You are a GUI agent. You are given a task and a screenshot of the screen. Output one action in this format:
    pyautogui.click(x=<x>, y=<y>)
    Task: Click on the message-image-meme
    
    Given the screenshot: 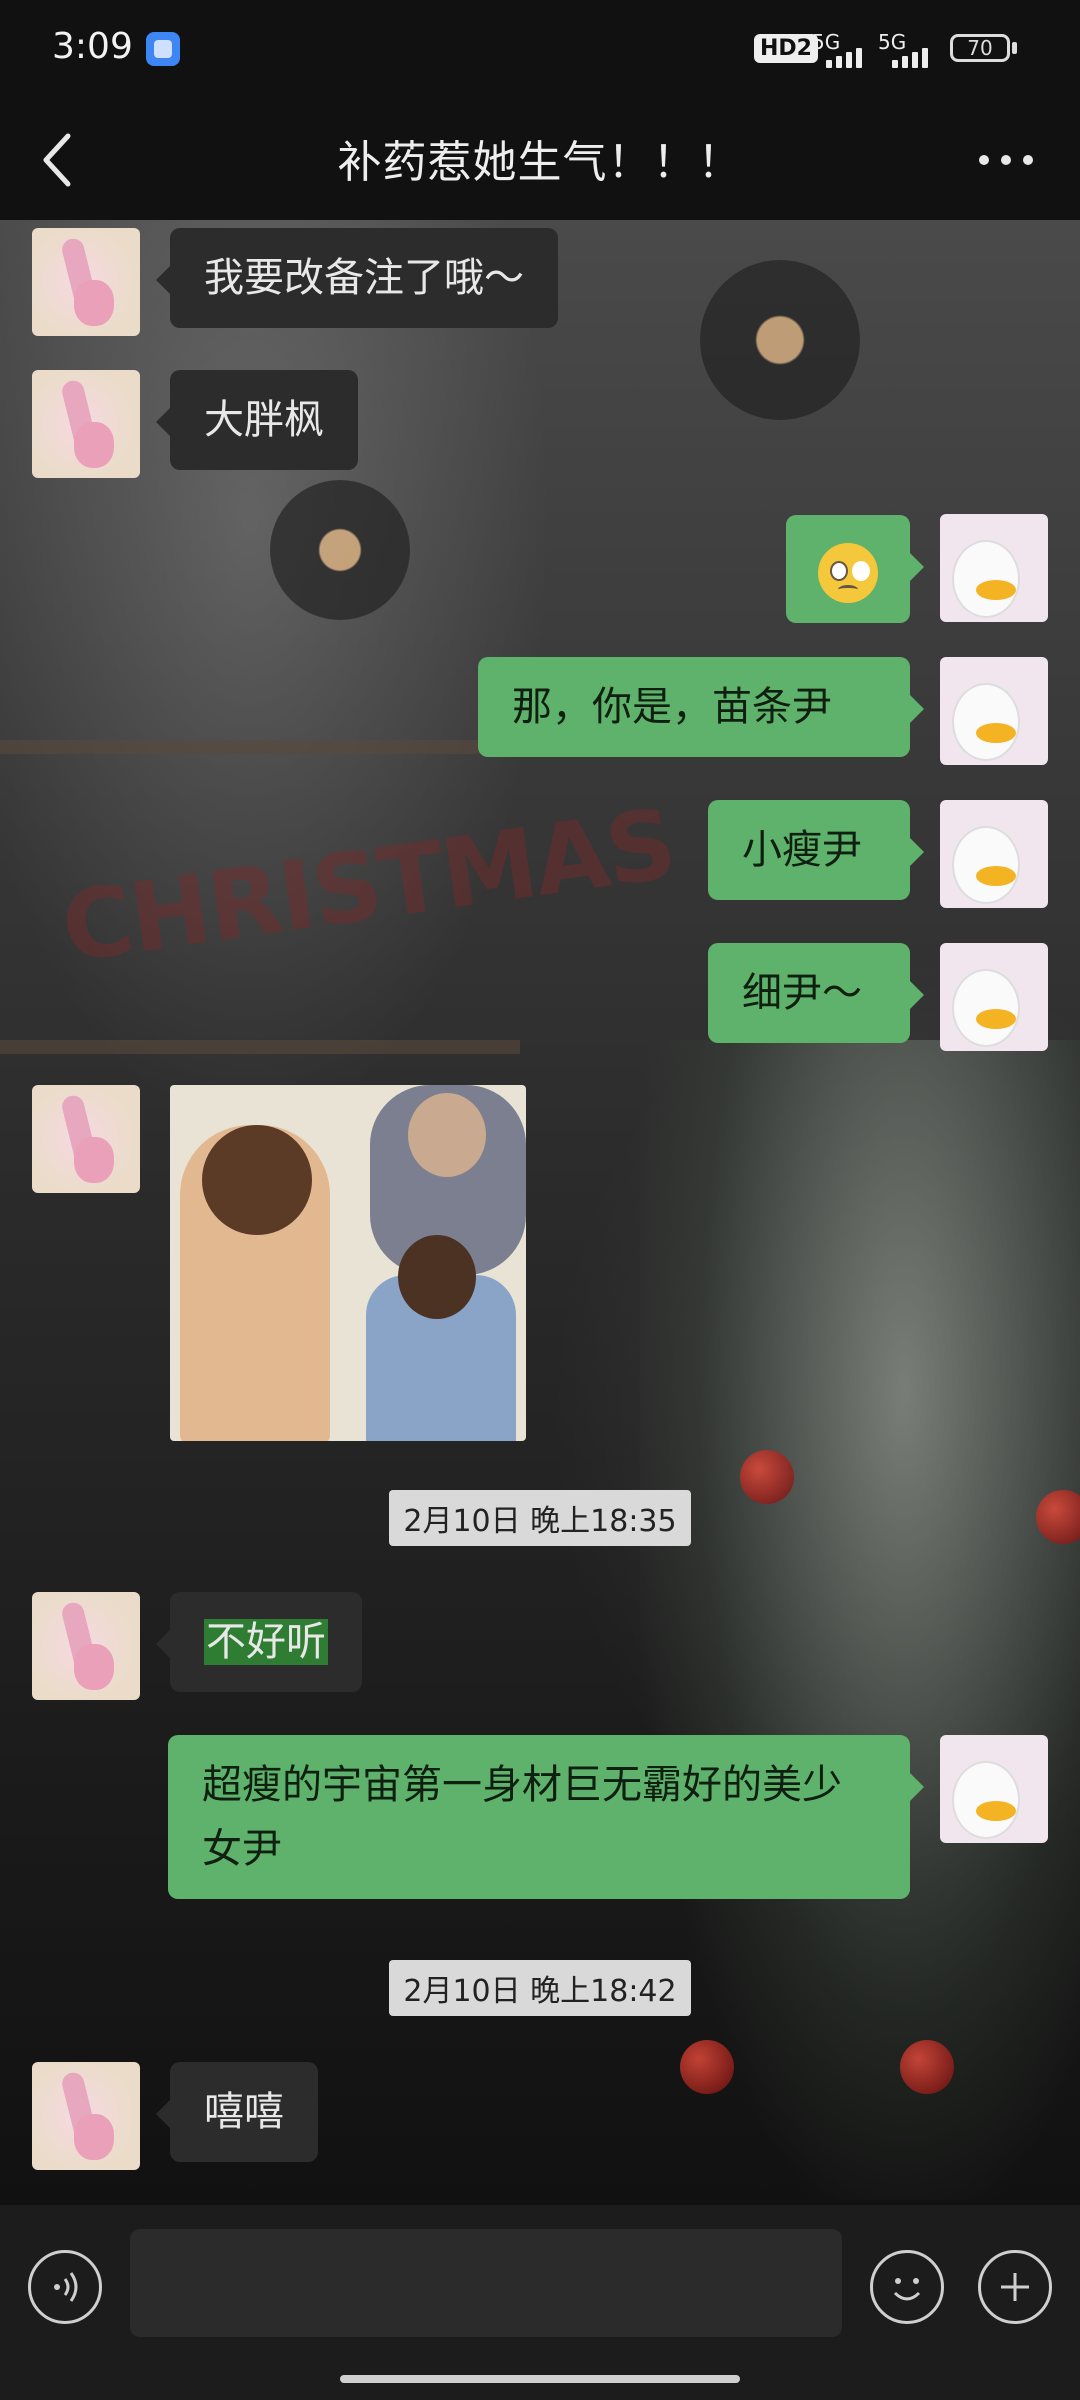 What is the action you would take?
    pyautogui.click(x=348, y=1263)
    